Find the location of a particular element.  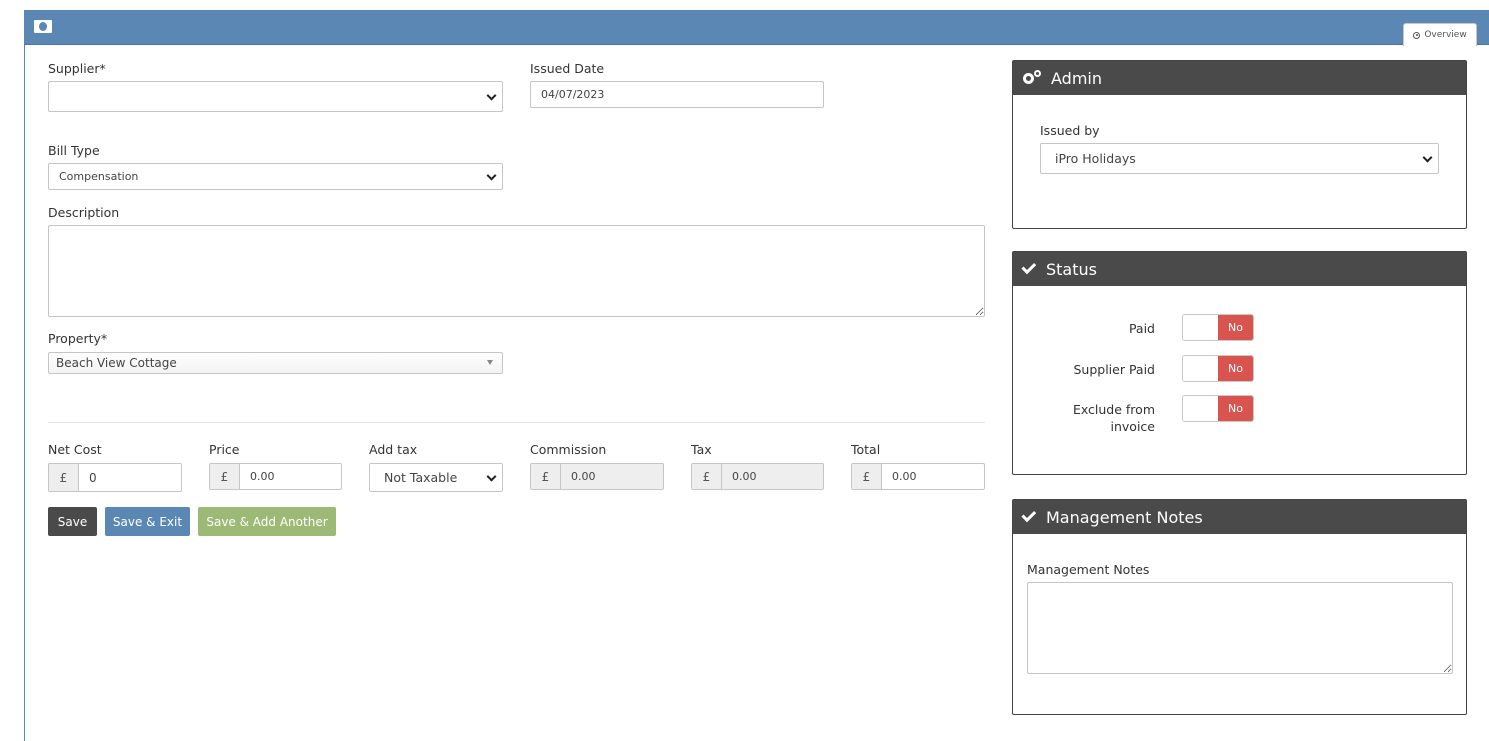

issued-by-select: iPro Holidays is located at coordinates (1239, 158).